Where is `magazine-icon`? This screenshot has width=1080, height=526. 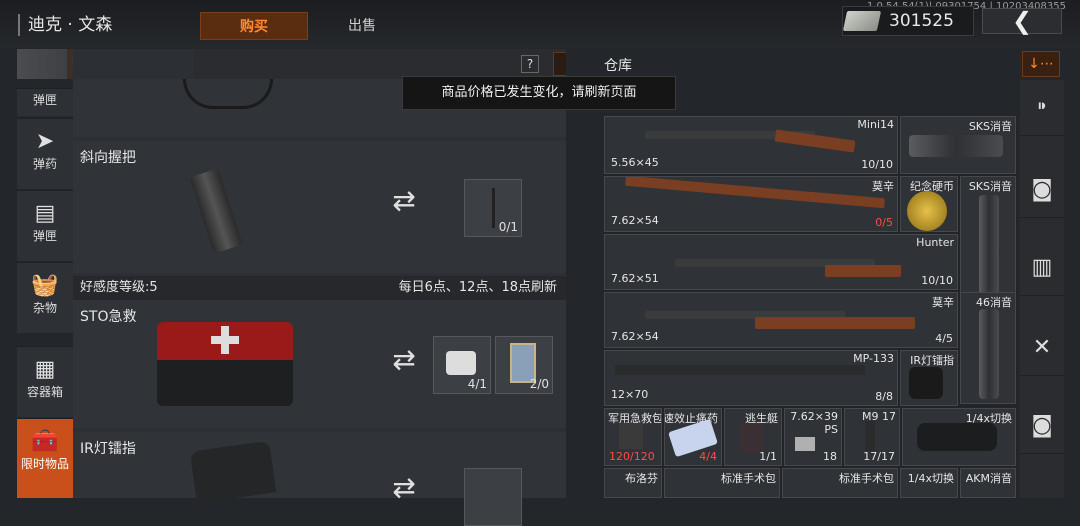
magazine-icon is located at coordinates (870, 436).